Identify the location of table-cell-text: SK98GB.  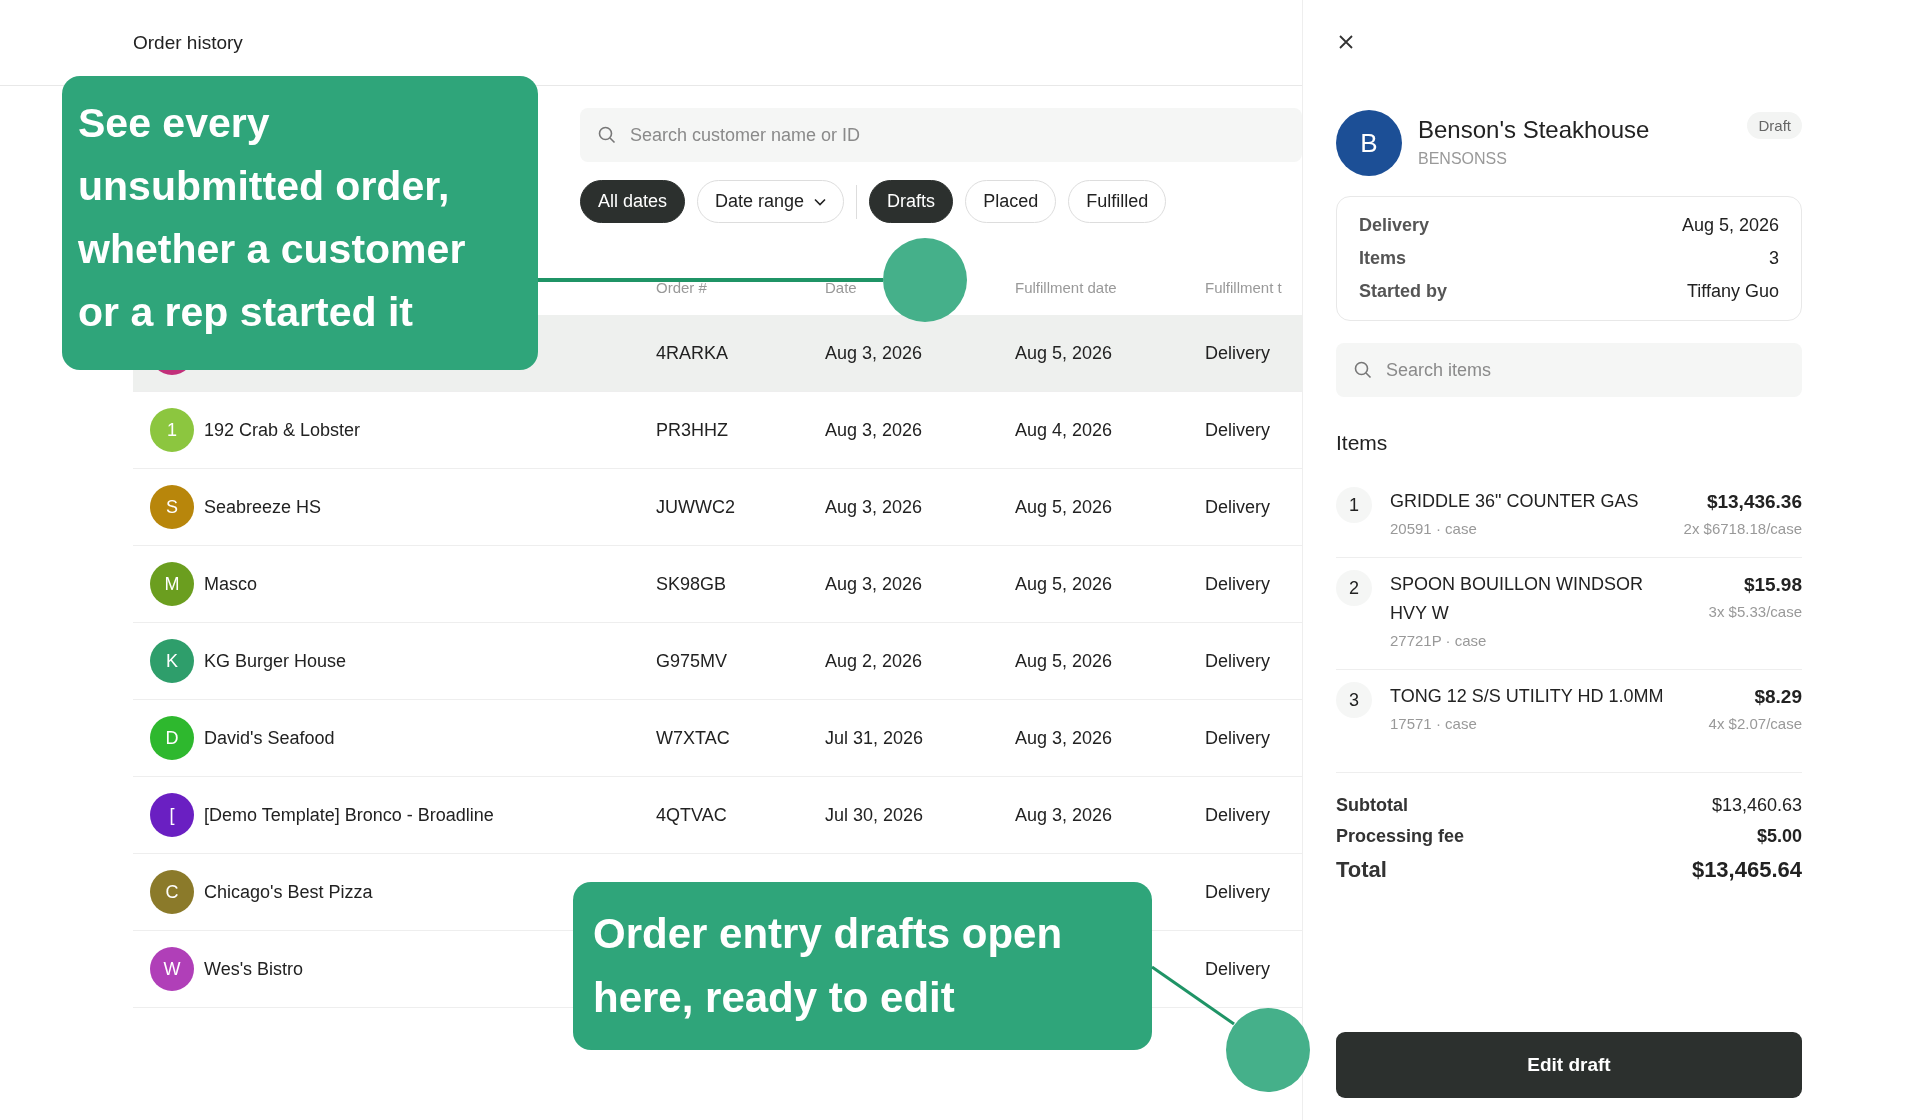
(692, 584).